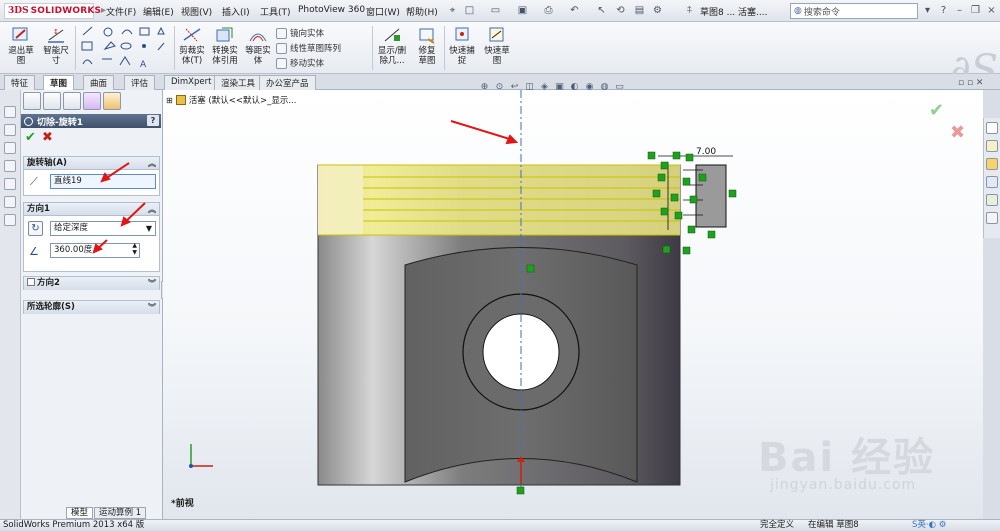 This screenshot has width=1000, height=531. Describe the element at coordinates (196, 11) in the screenshot. I see `menu-view: 视图(V)` at that location.